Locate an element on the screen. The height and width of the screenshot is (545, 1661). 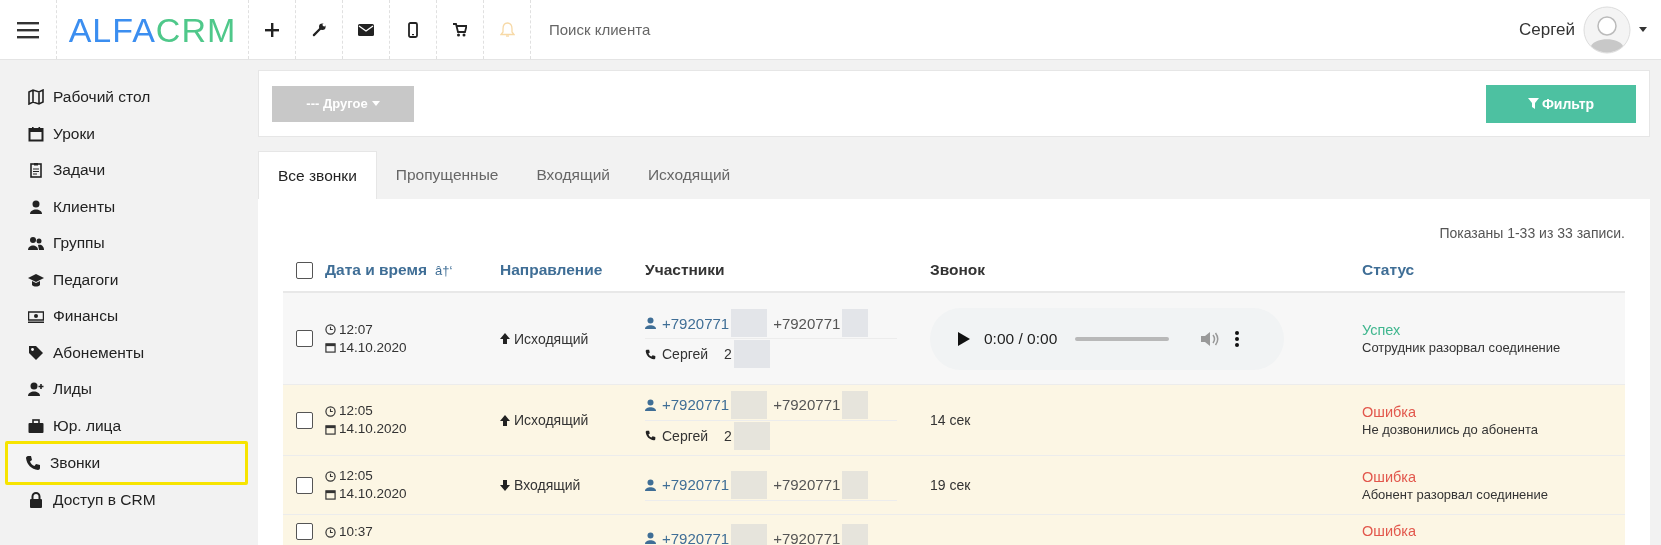
sidebar-item: Звонки is located at coordinates (126, 463).